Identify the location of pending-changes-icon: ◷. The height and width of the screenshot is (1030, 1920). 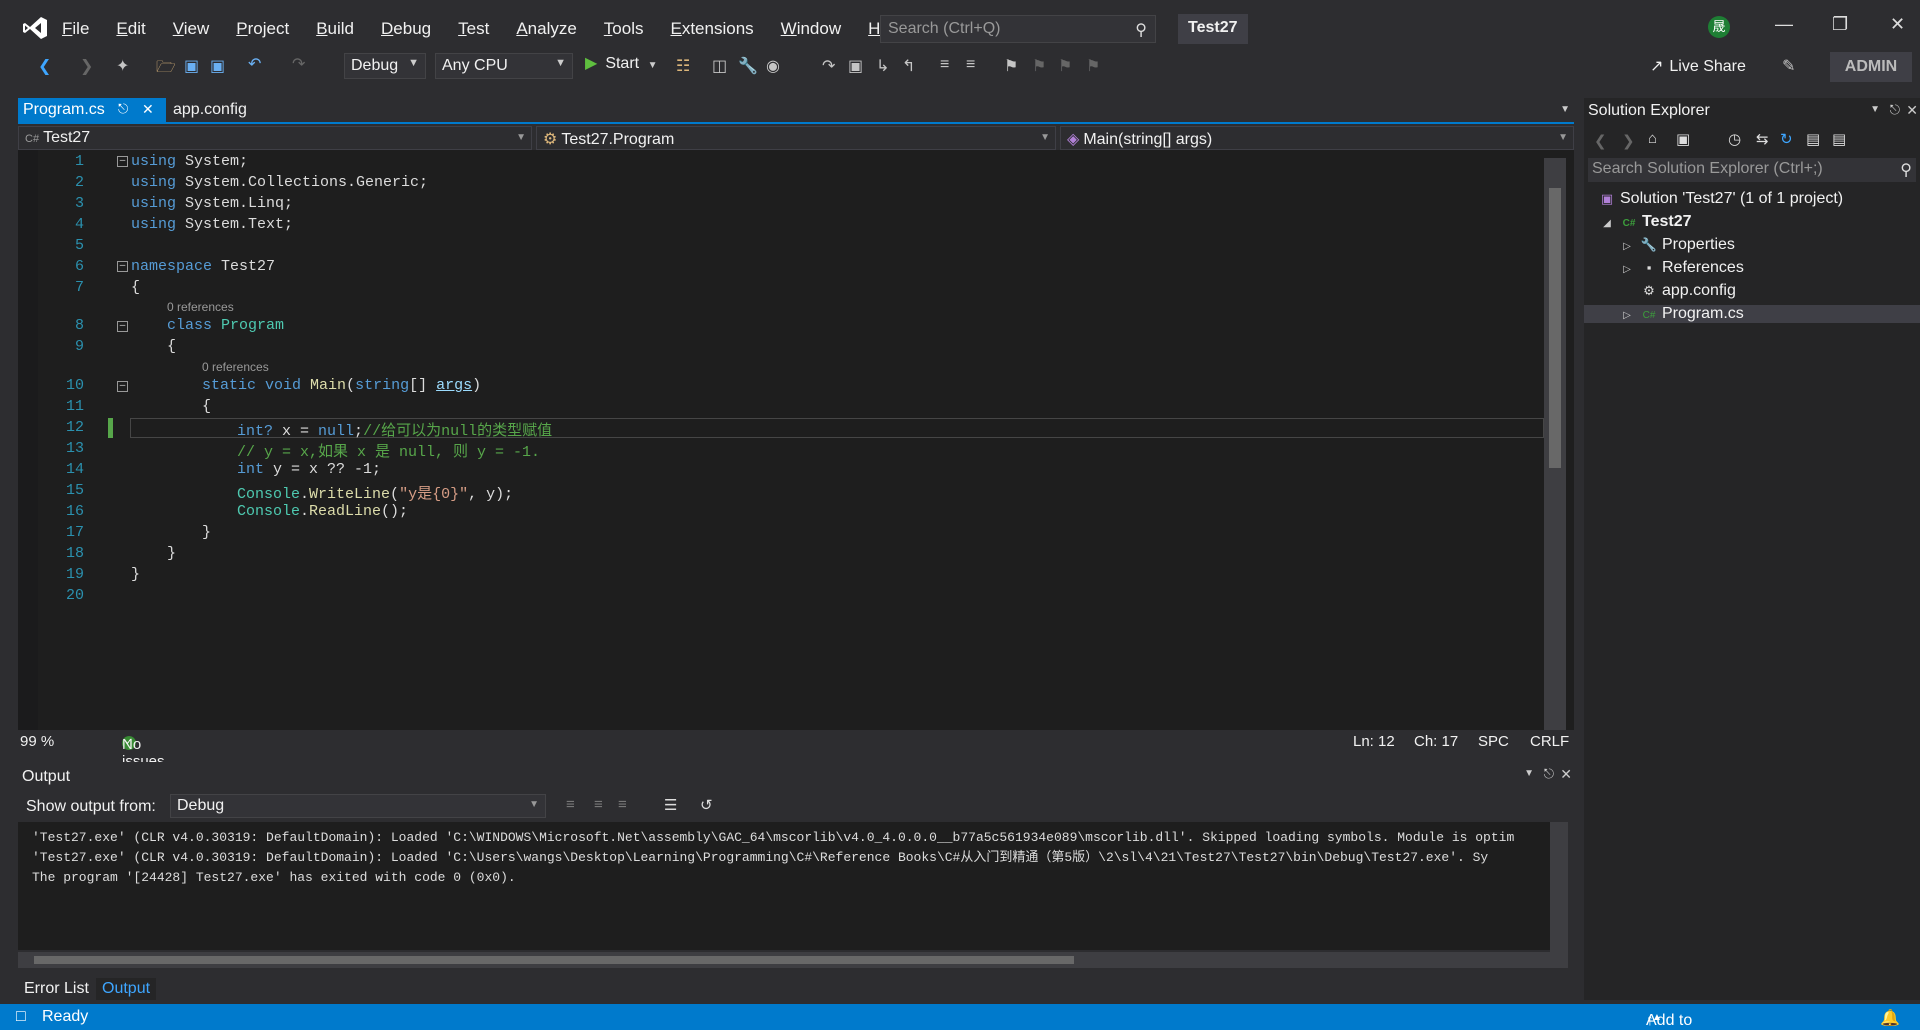
(1734, 139).